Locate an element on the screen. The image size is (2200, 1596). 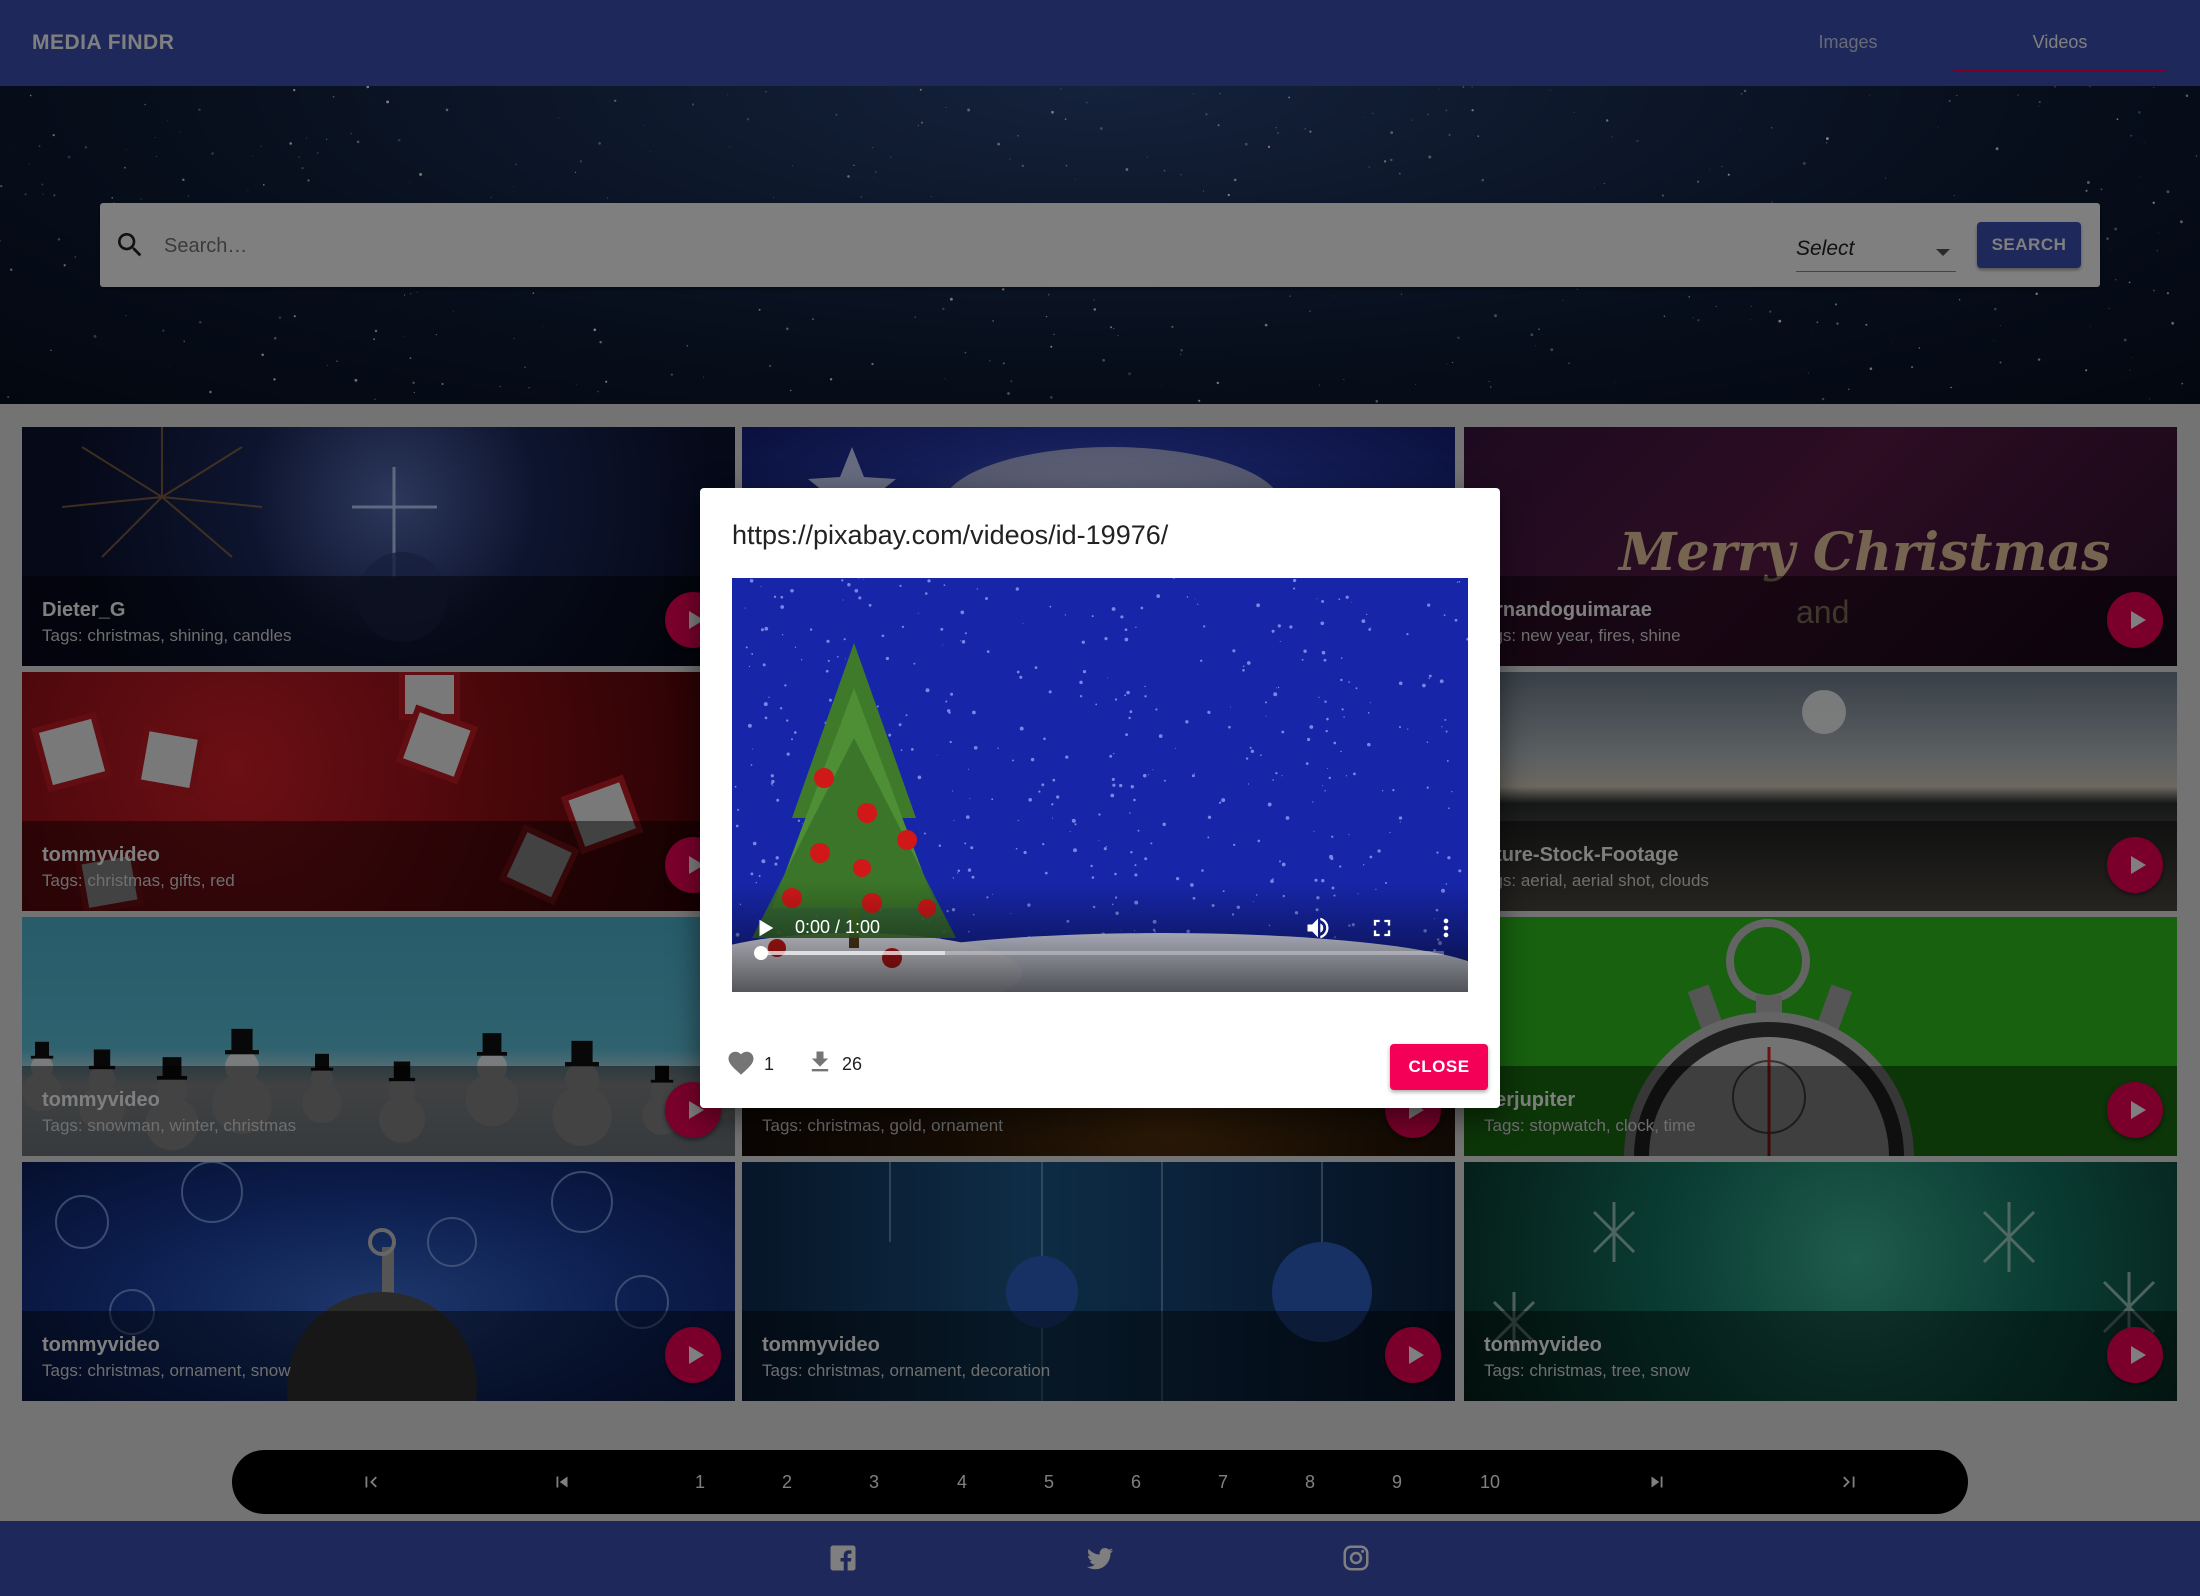
play-icon is located at coordinates (765, 928).